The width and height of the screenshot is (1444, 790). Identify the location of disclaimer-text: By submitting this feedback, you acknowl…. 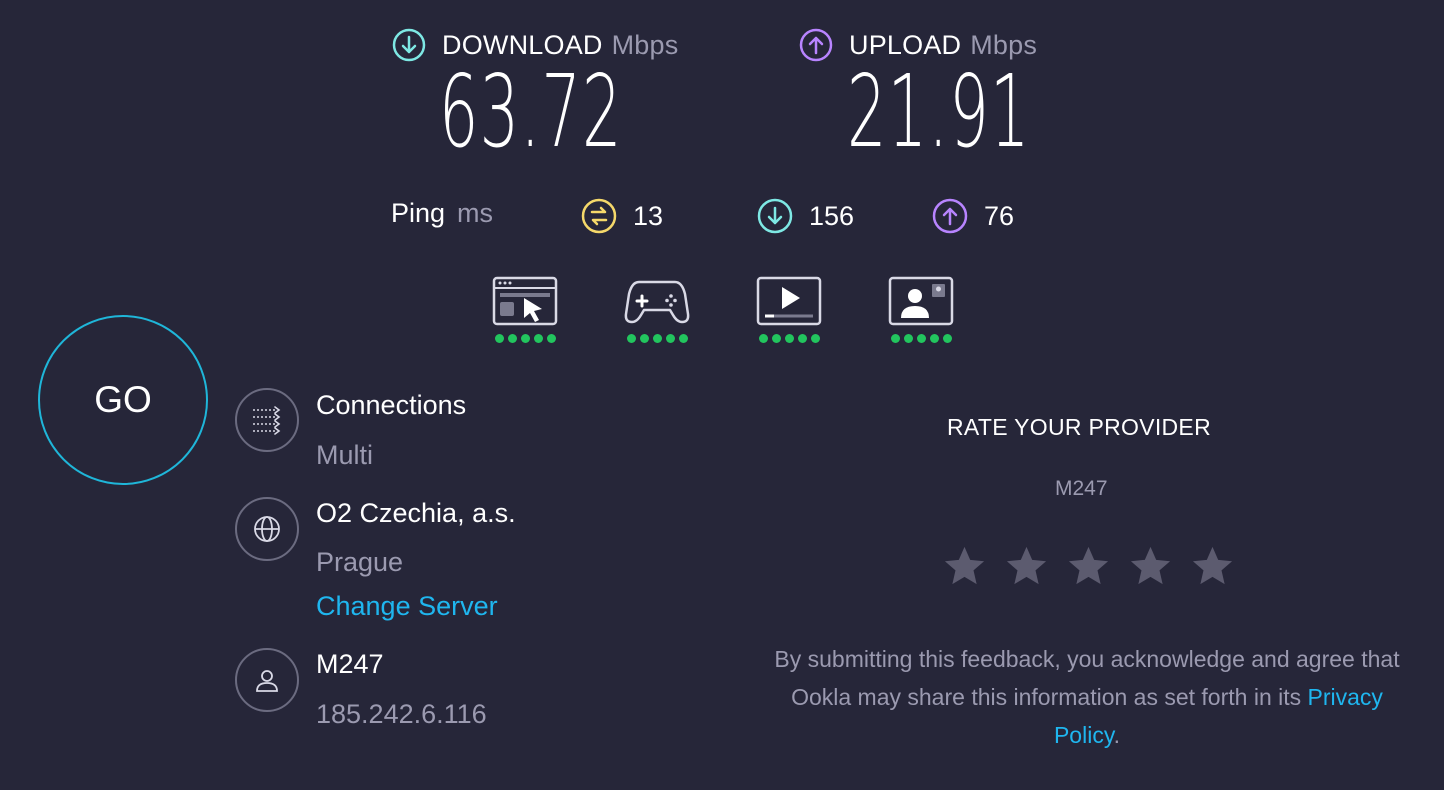
(1087, 678).